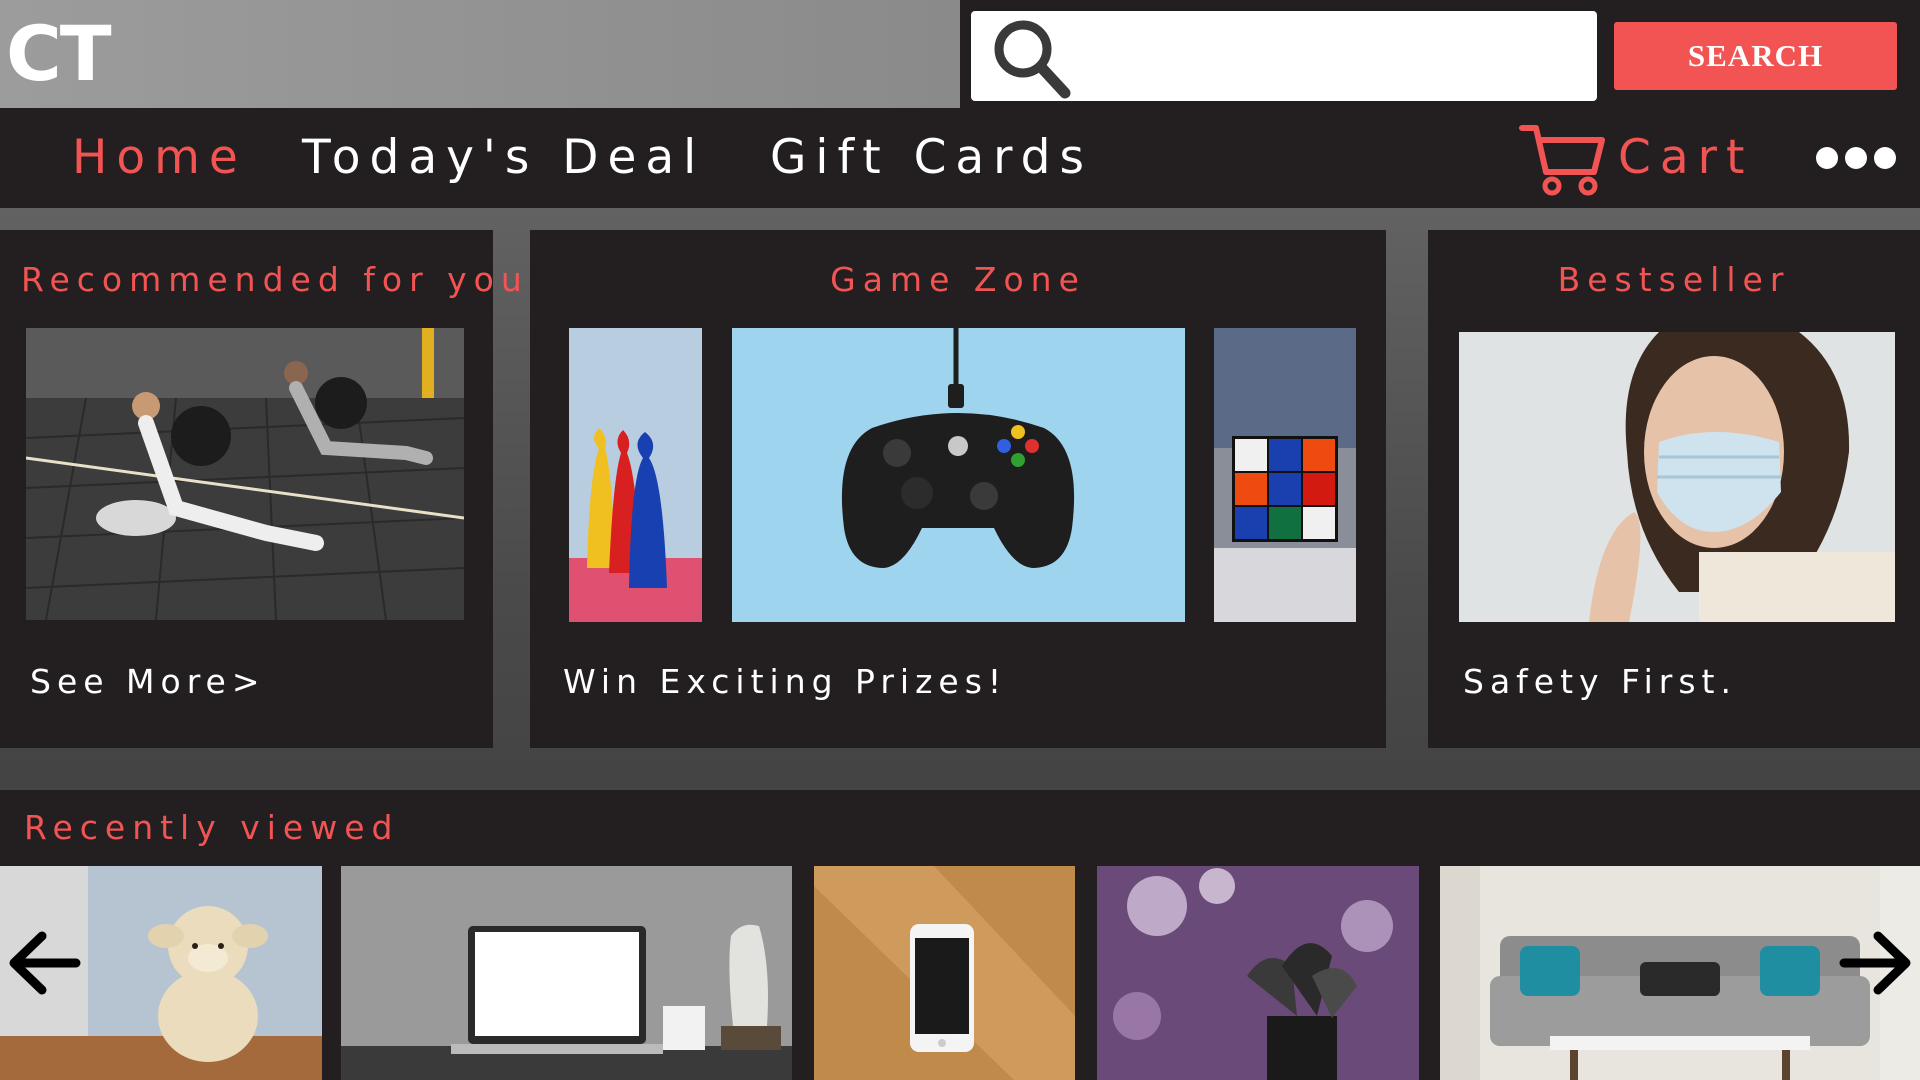 The height and width of the screenshot is (1080, 1920). What do you see at coordinates (44, 963) in the screenshot?
I see `arrow-left-icon` at bounding box center [44, 963].